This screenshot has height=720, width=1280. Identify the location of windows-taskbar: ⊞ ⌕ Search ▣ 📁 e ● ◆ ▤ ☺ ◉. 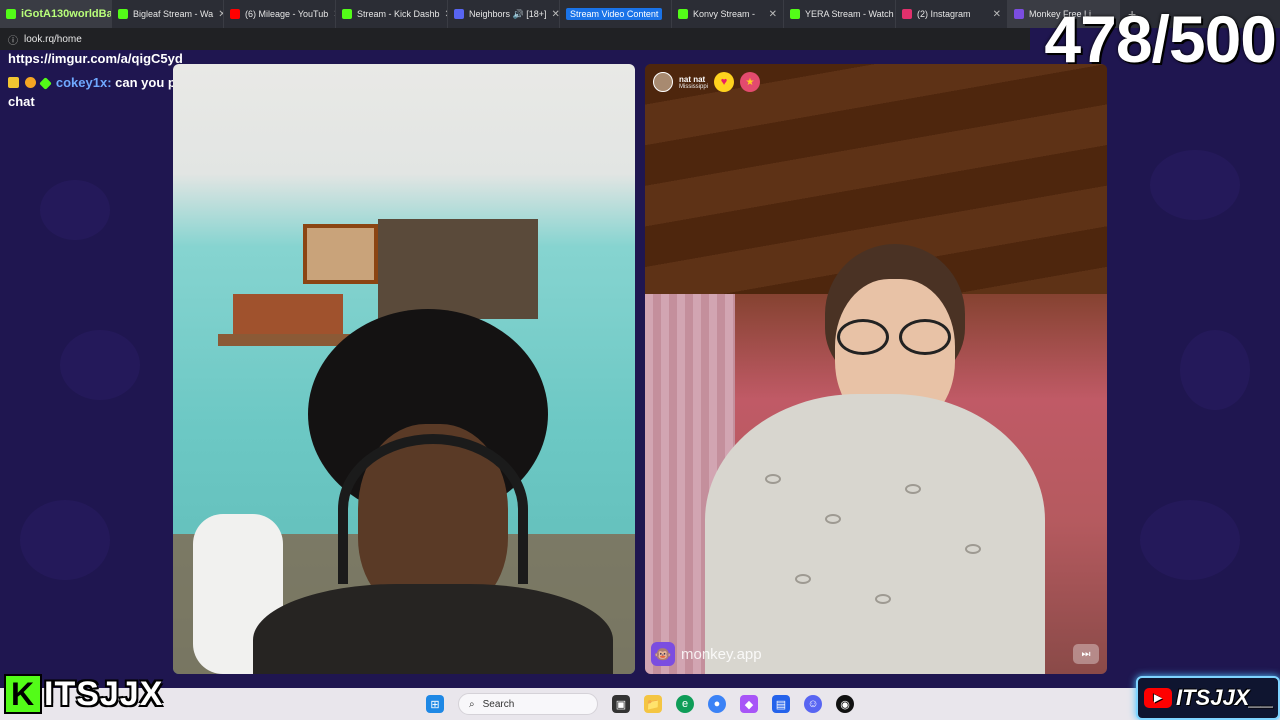
(640, 704).